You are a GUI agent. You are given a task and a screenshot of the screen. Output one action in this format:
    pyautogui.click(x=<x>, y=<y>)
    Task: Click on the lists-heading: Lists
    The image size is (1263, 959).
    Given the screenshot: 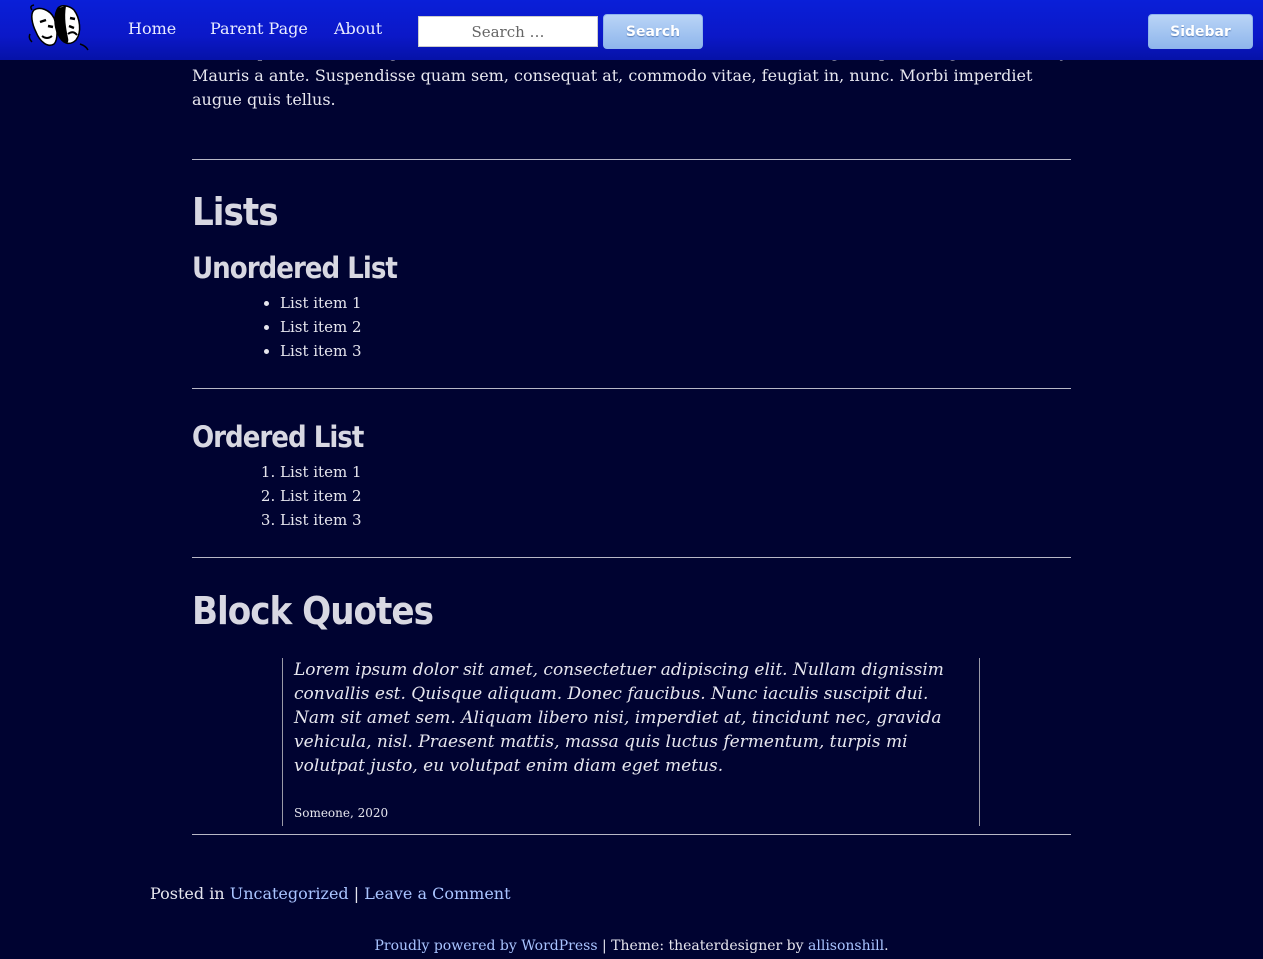 What is the action you would take?
    pyautogui.click(x=235, y=212)
    